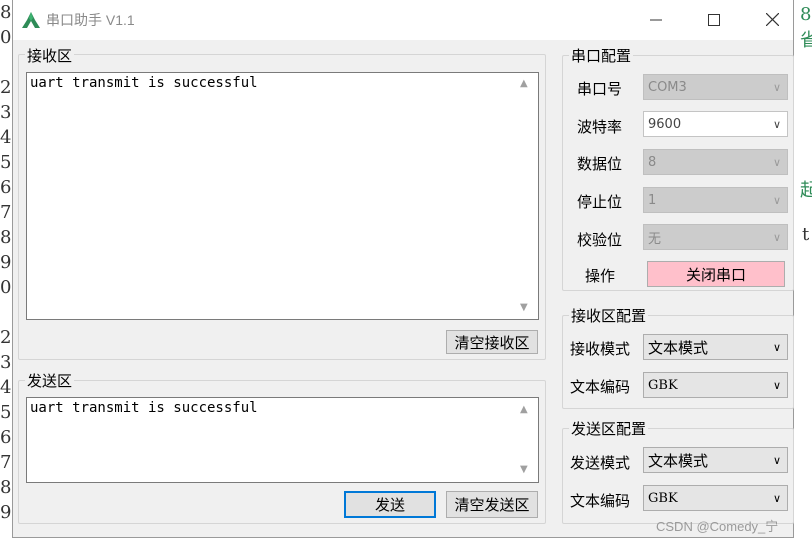  Describe the element at coordinates (806, 234) in the screenshot. I see `bg-fragment: t` at that location.